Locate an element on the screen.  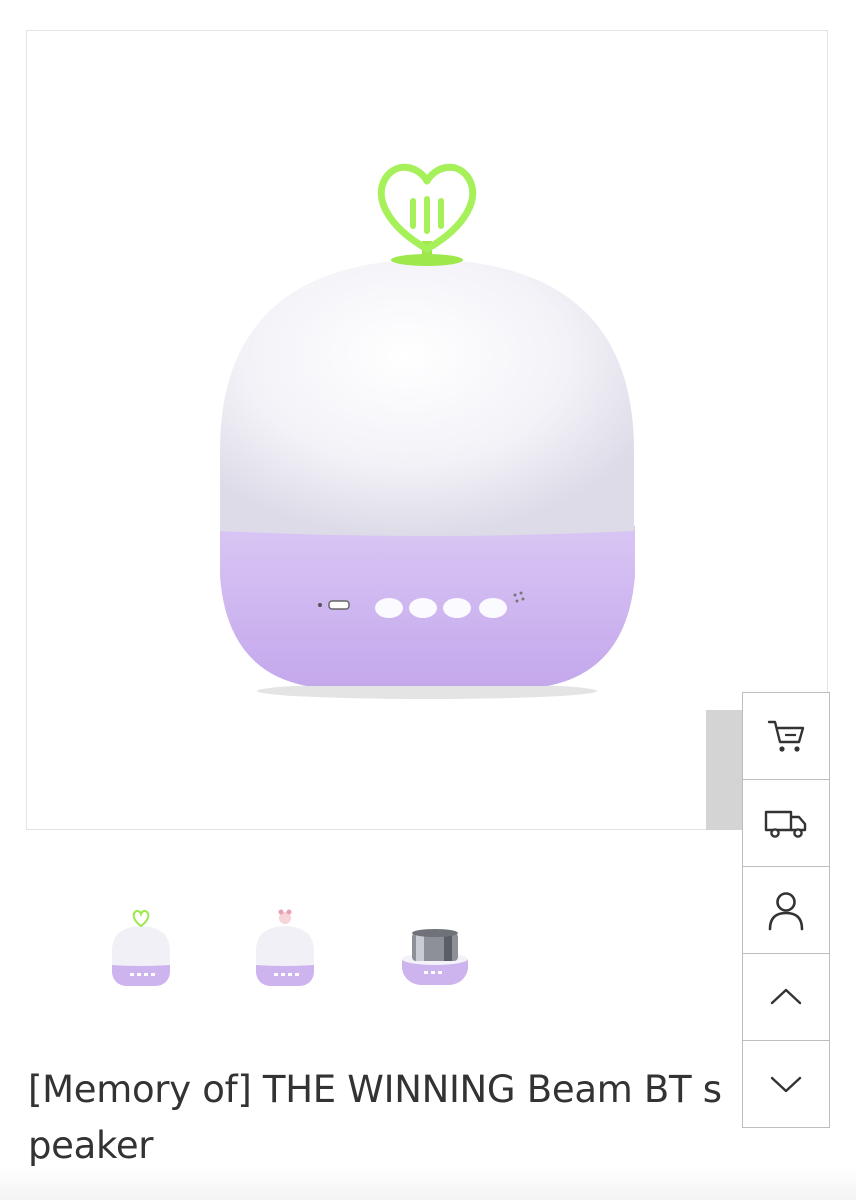
user-icon is located at coordinates (786, 911).